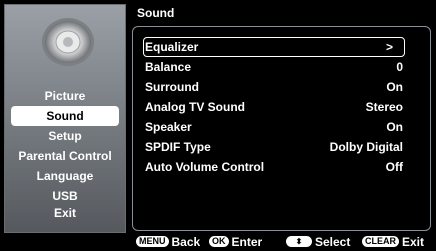 The width and height of the screenshot is (436, 251). Describe the element at coordinates (186, 242) in the screenshot. I see `hint-back-label: Back` at that location.